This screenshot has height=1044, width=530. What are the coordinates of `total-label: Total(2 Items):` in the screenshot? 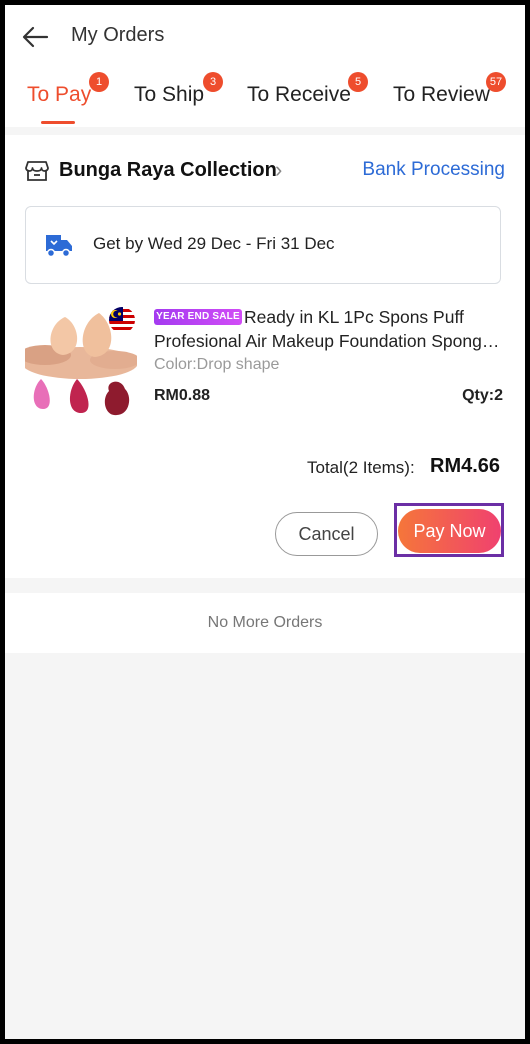 It's located at (361, 467).